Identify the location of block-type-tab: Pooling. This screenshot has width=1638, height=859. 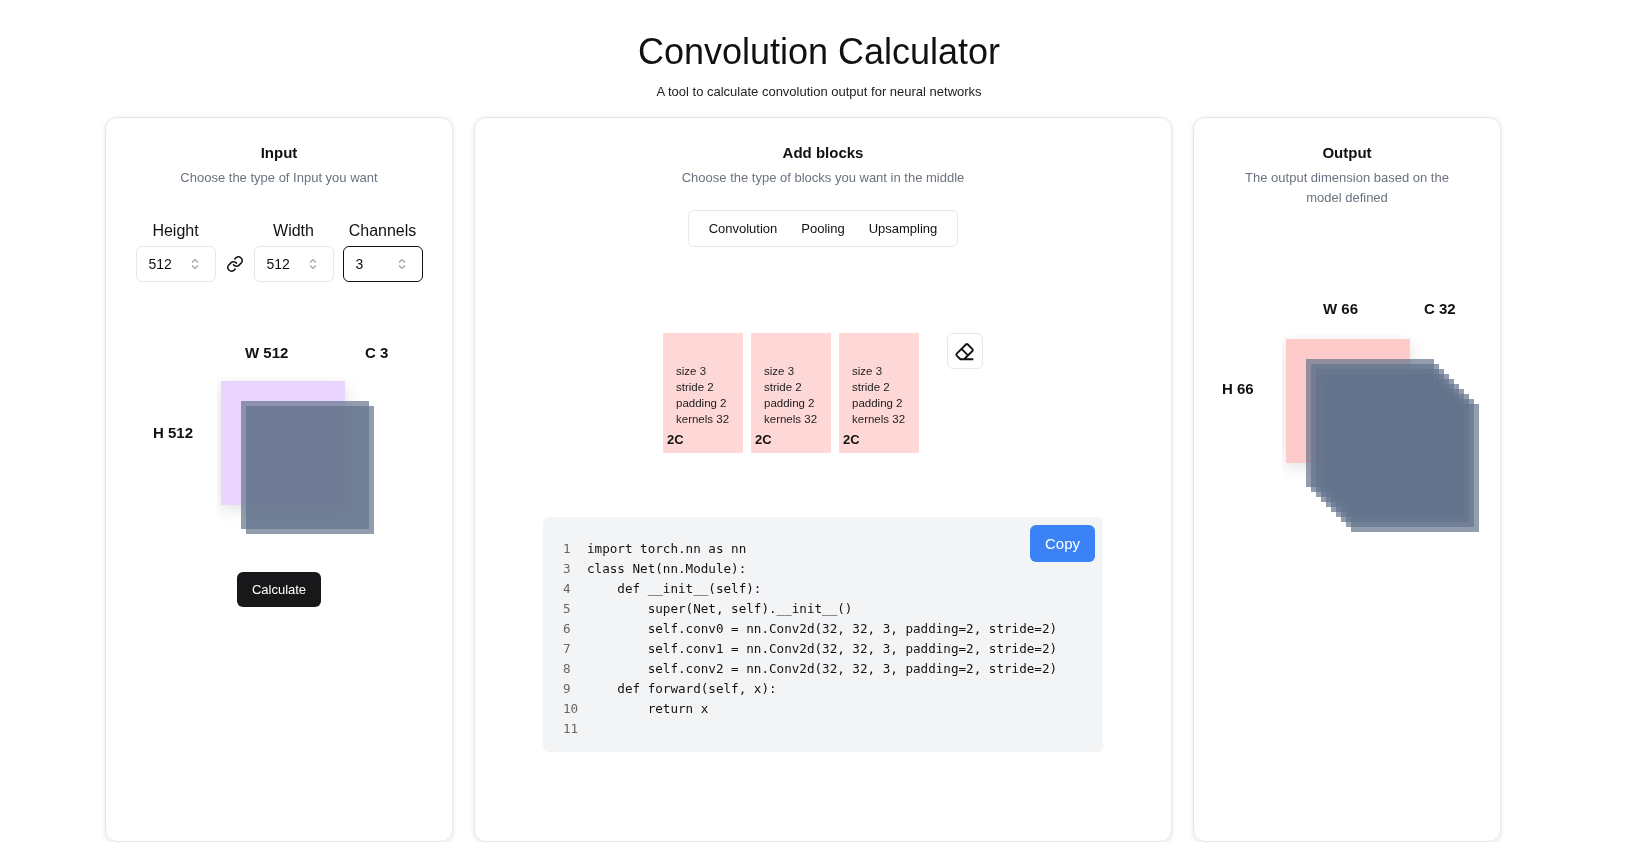
(823, 228).